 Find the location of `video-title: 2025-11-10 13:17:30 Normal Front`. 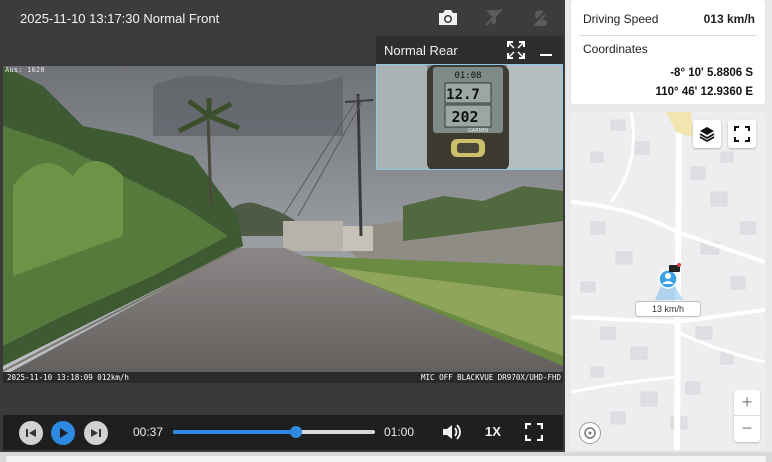

video-title: 2025-11-10 13:17:30 Normal Front is located at coordinates (120, 18).